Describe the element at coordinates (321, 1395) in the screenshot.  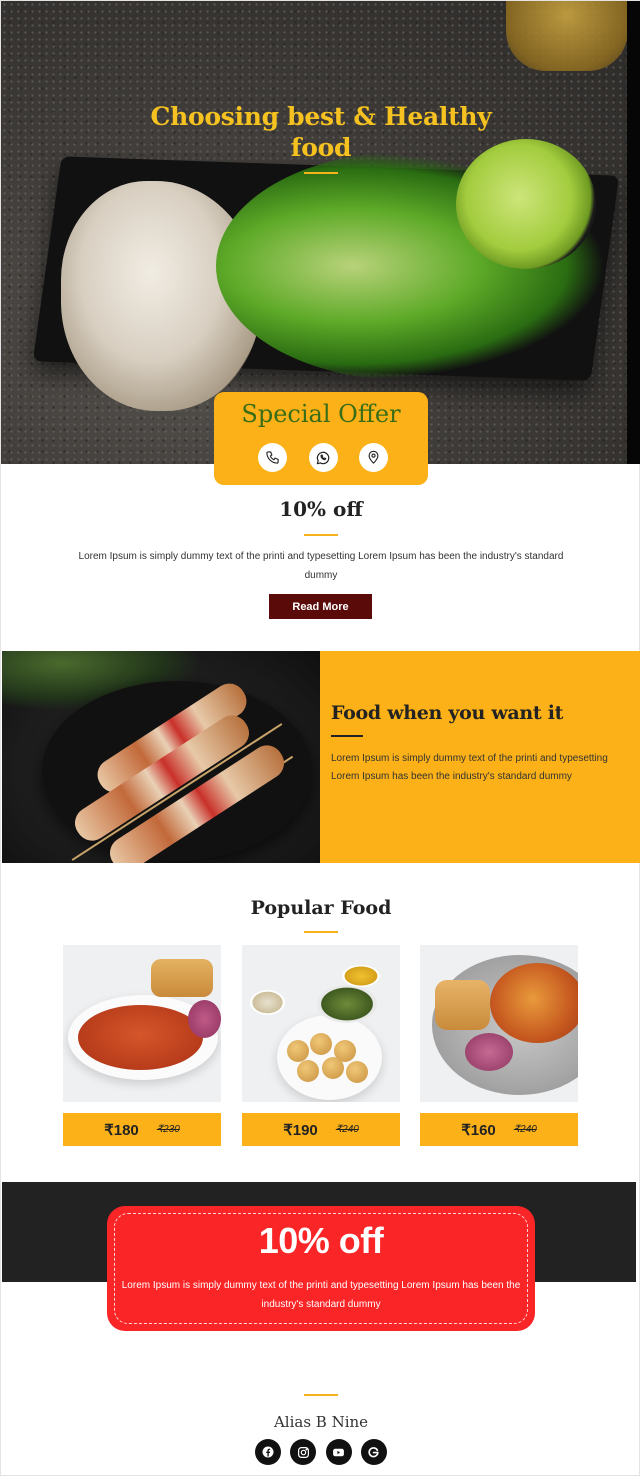
I see `footer-divider` at that location.